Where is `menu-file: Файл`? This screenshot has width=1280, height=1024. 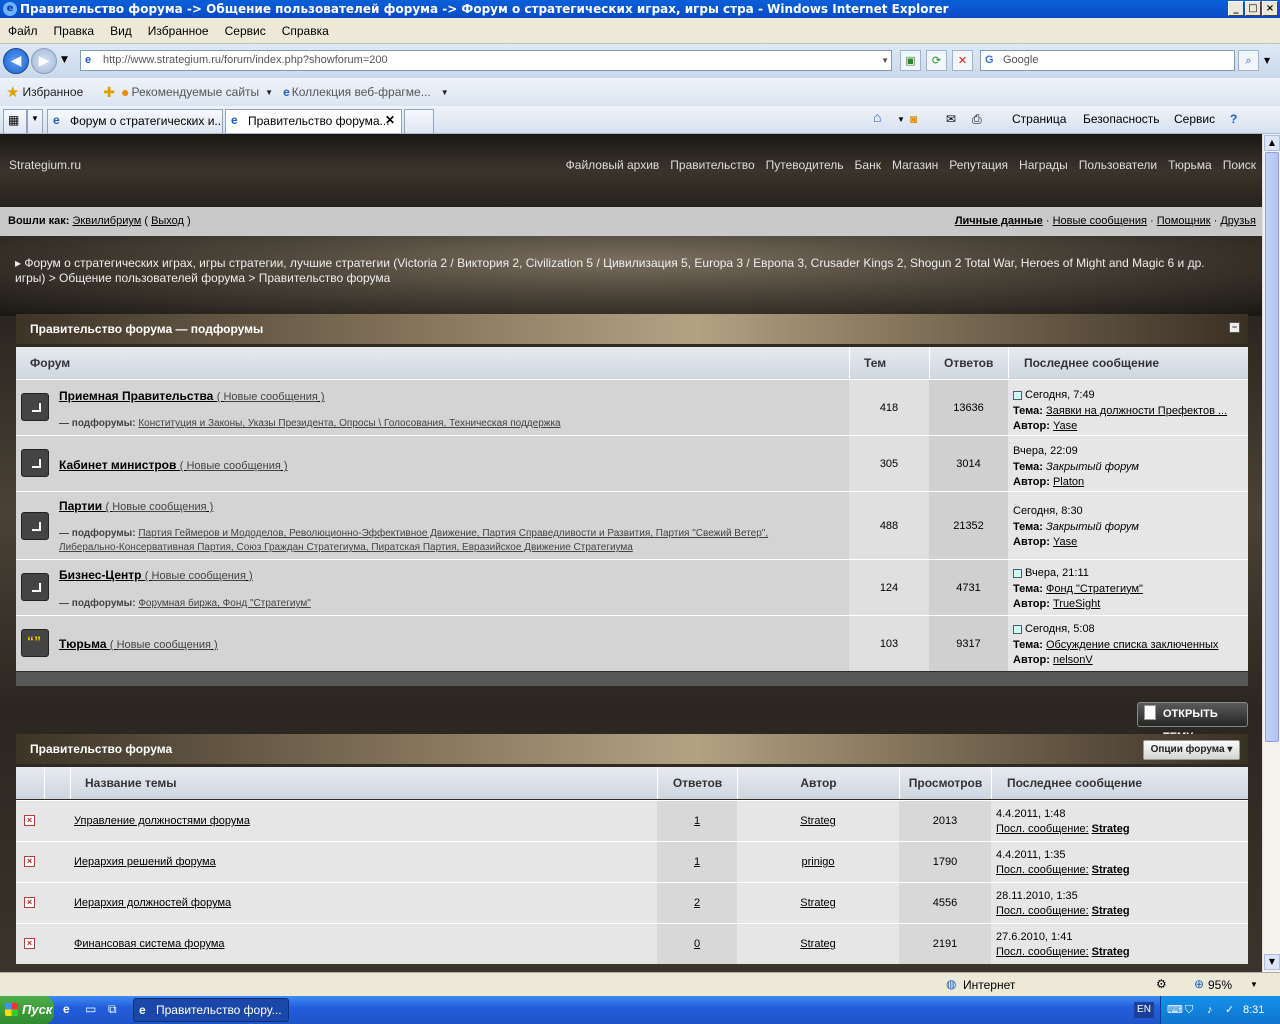 menu-file: Файл is located at coordinates (23, 31).